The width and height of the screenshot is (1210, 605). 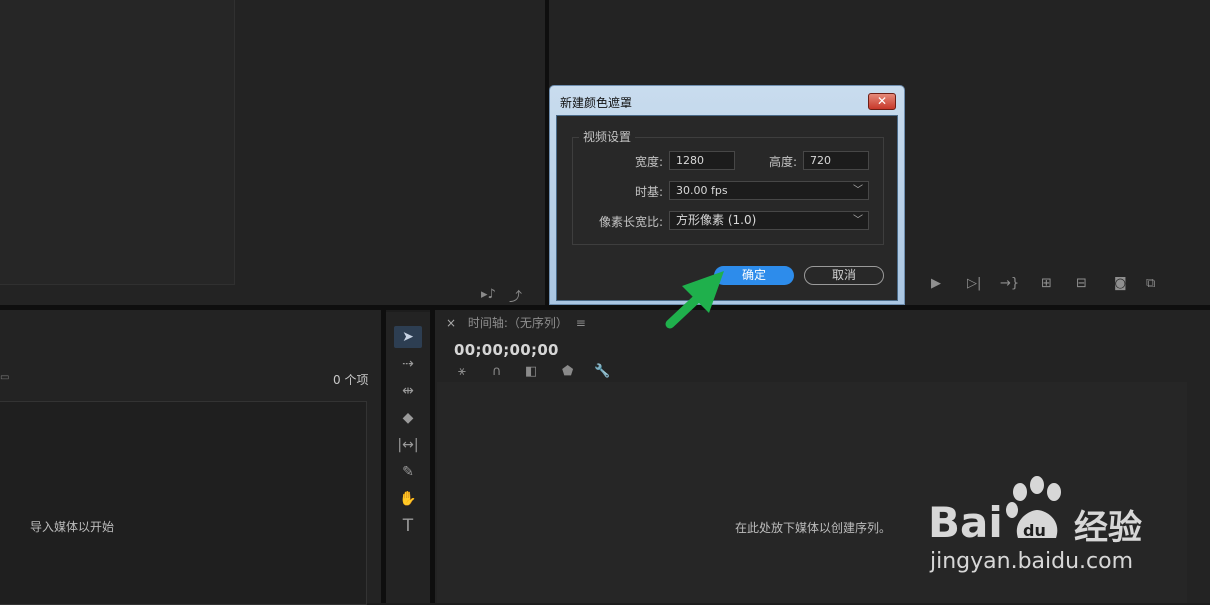 What do you see at coordinates (702, 190) in the screenshot?
I see `timebase-value: 30.00 fps` at bounding box center [702, 190].